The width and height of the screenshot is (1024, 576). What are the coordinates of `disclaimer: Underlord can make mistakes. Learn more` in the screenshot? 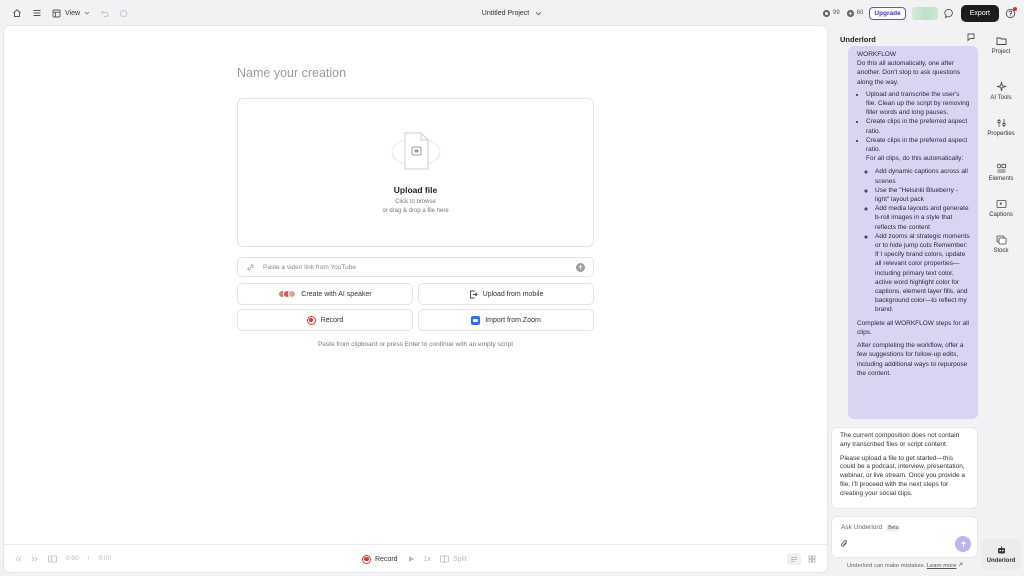 It's located at (905, 565).